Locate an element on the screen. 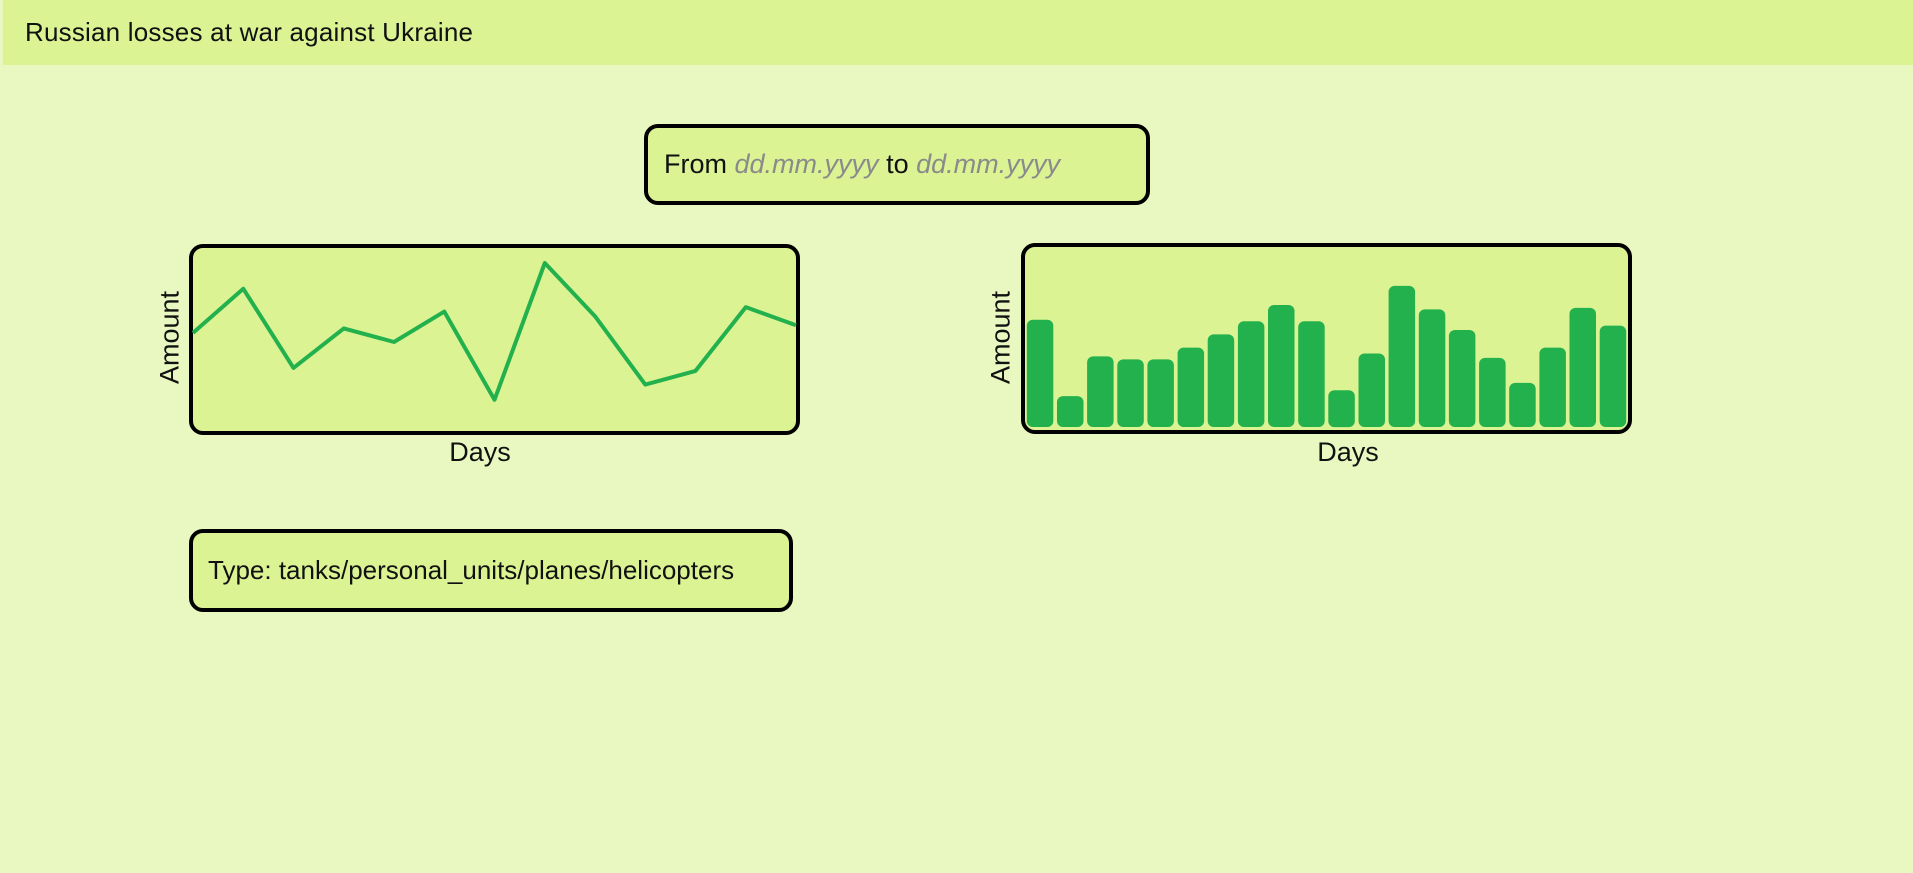  page-title: Russian losses at war against Ukraine is located at coordinates (249, 32).